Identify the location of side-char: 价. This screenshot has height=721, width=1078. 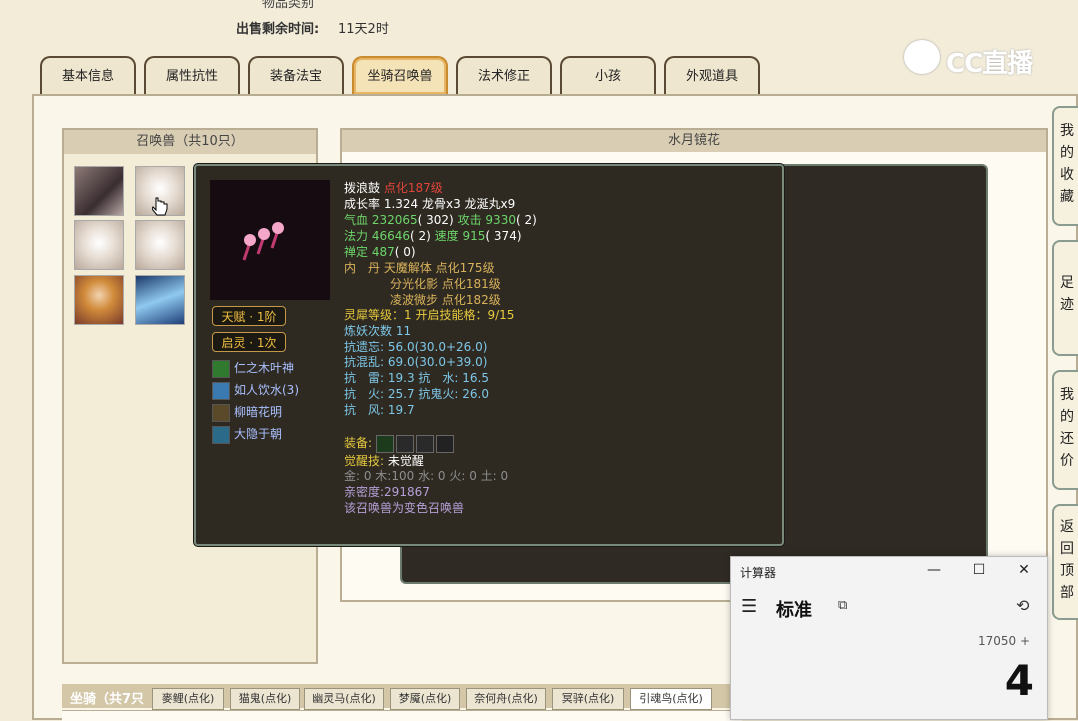
(1067, 461).